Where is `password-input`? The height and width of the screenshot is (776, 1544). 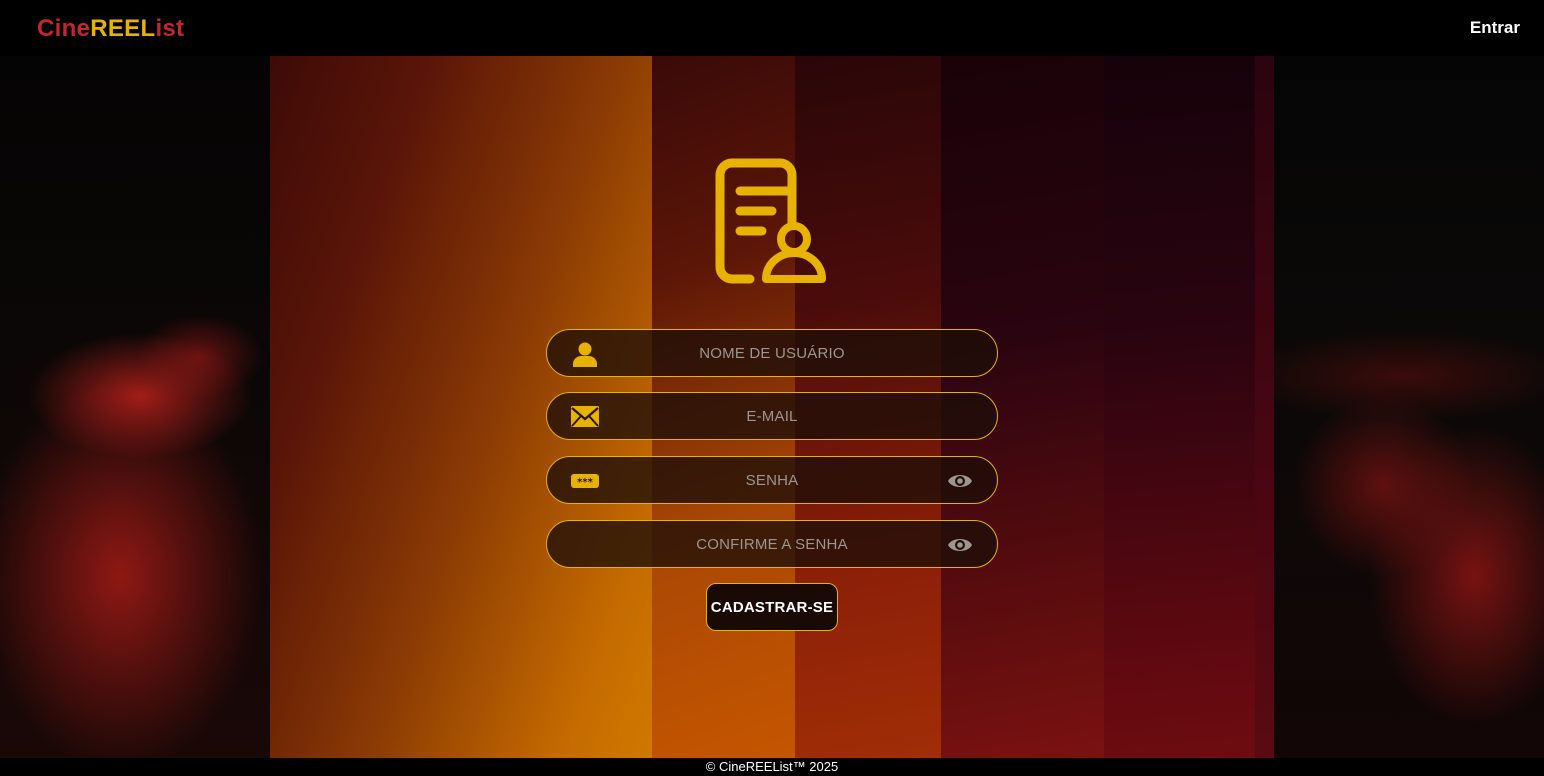 password-input is located at coordinates (772, 480).